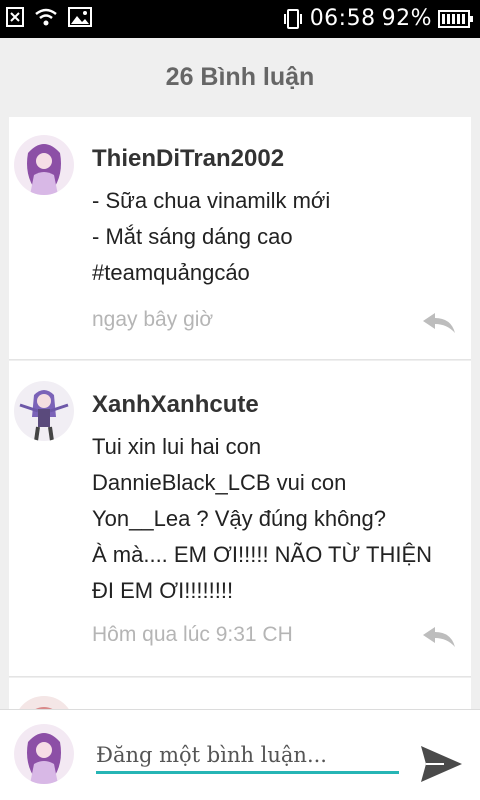 The image size is (480, 800). I want to click on status-bar: 06:58 92%, so click(240, 19).